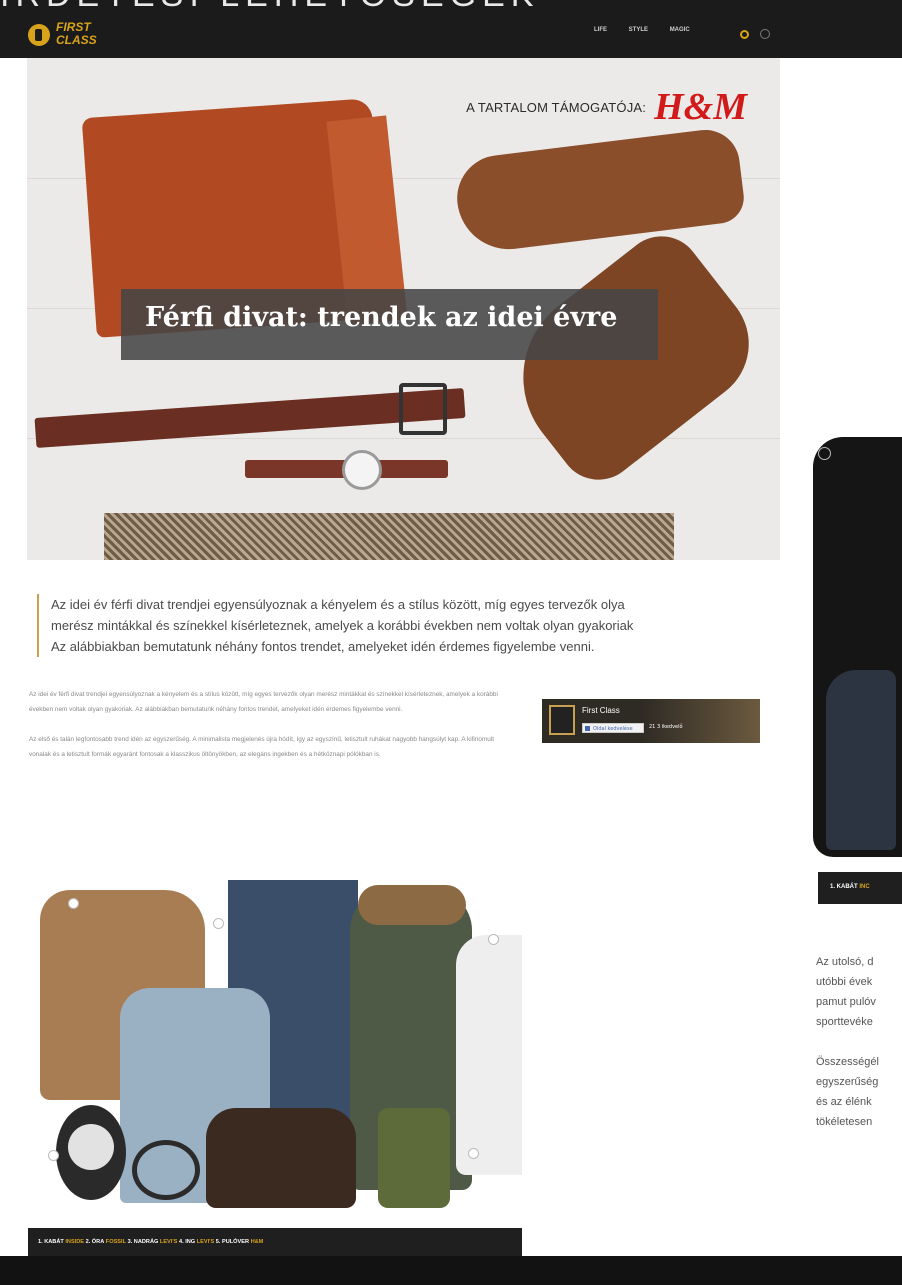 The width and height of the screenshot is (902, 1285). What do you see at coordinates (765, 34) in the screenshot?
I see `search-icon` at bounding box center [765, 34].